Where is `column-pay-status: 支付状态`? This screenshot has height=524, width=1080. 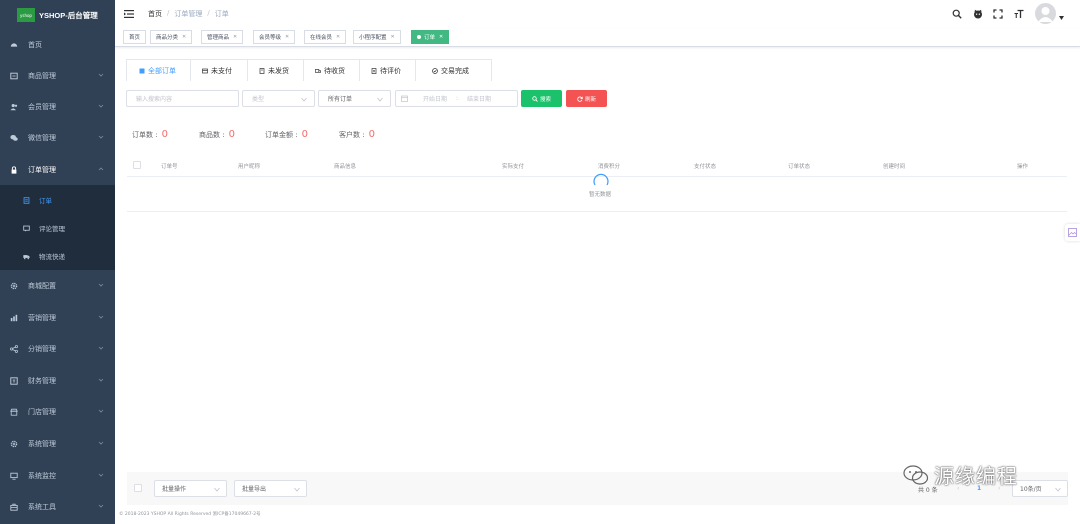
column-pay-status: 支付状态 is located at coordinates (705, 166).